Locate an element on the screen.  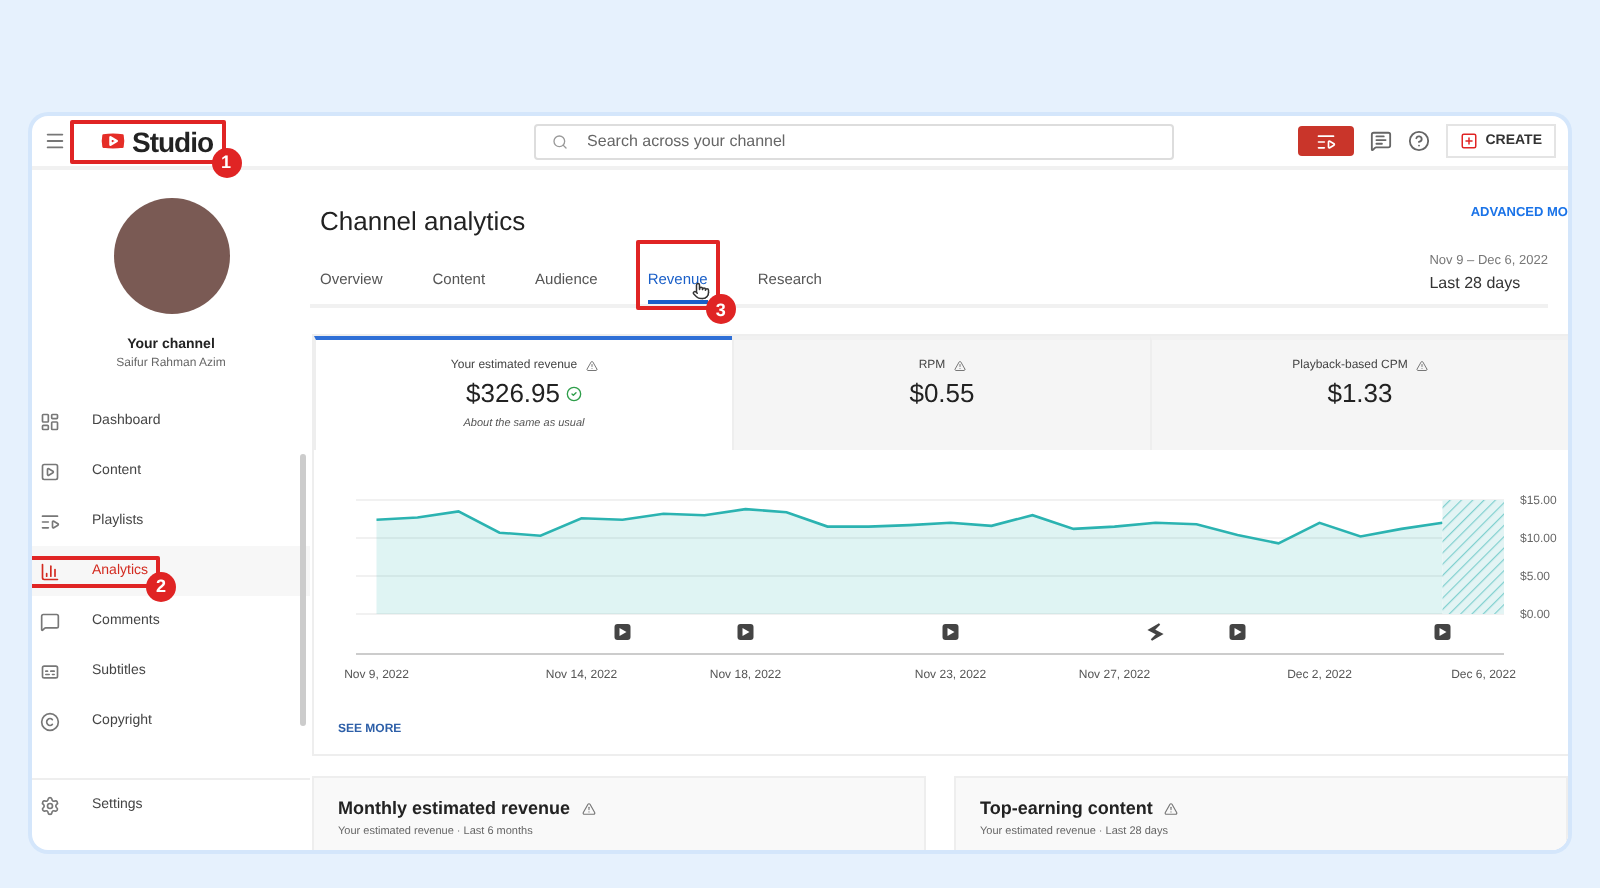
shorts-icon is located at coordinates (1155, 632).